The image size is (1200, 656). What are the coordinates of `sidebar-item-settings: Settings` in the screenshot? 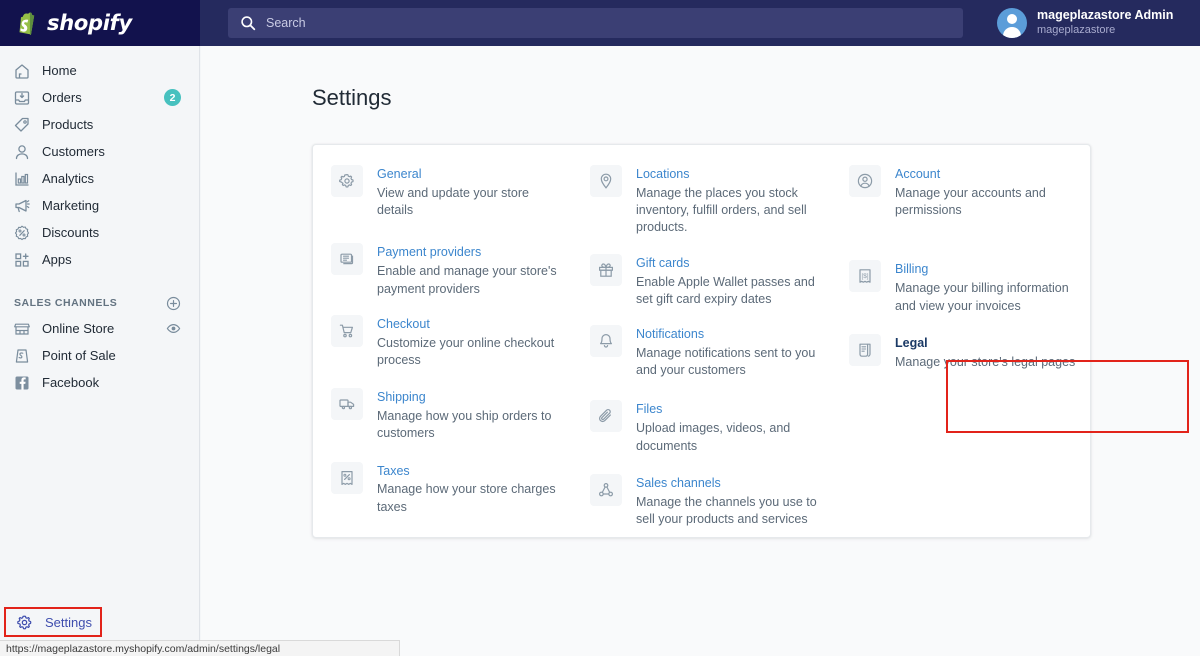 It's located at (53, 622).